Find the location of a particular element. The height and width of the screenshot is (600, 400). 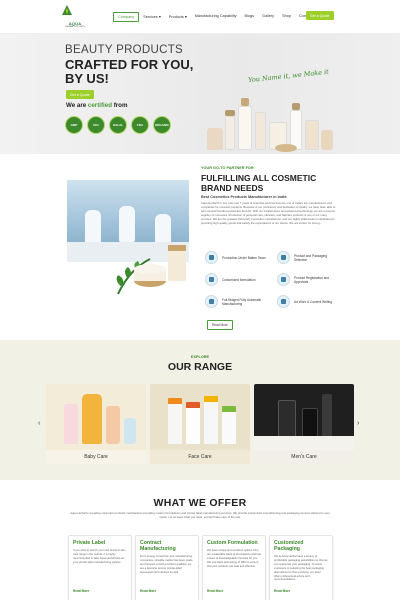

offer-title: WHAT WE OFFER is located at coordinates (200, 503).